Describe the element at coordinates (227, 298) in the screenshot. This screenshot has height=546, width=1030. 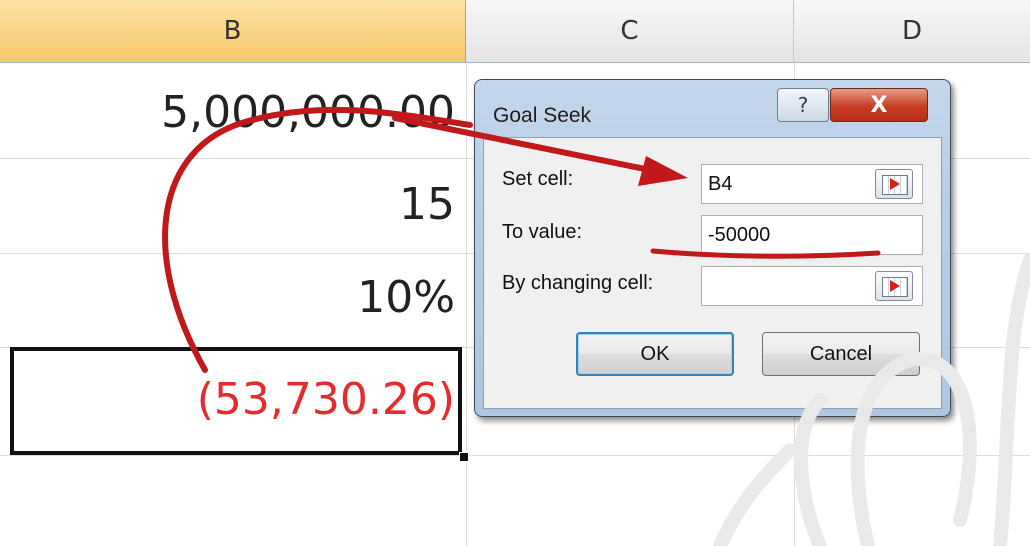
I see `cell-b3: 10%` at that location.